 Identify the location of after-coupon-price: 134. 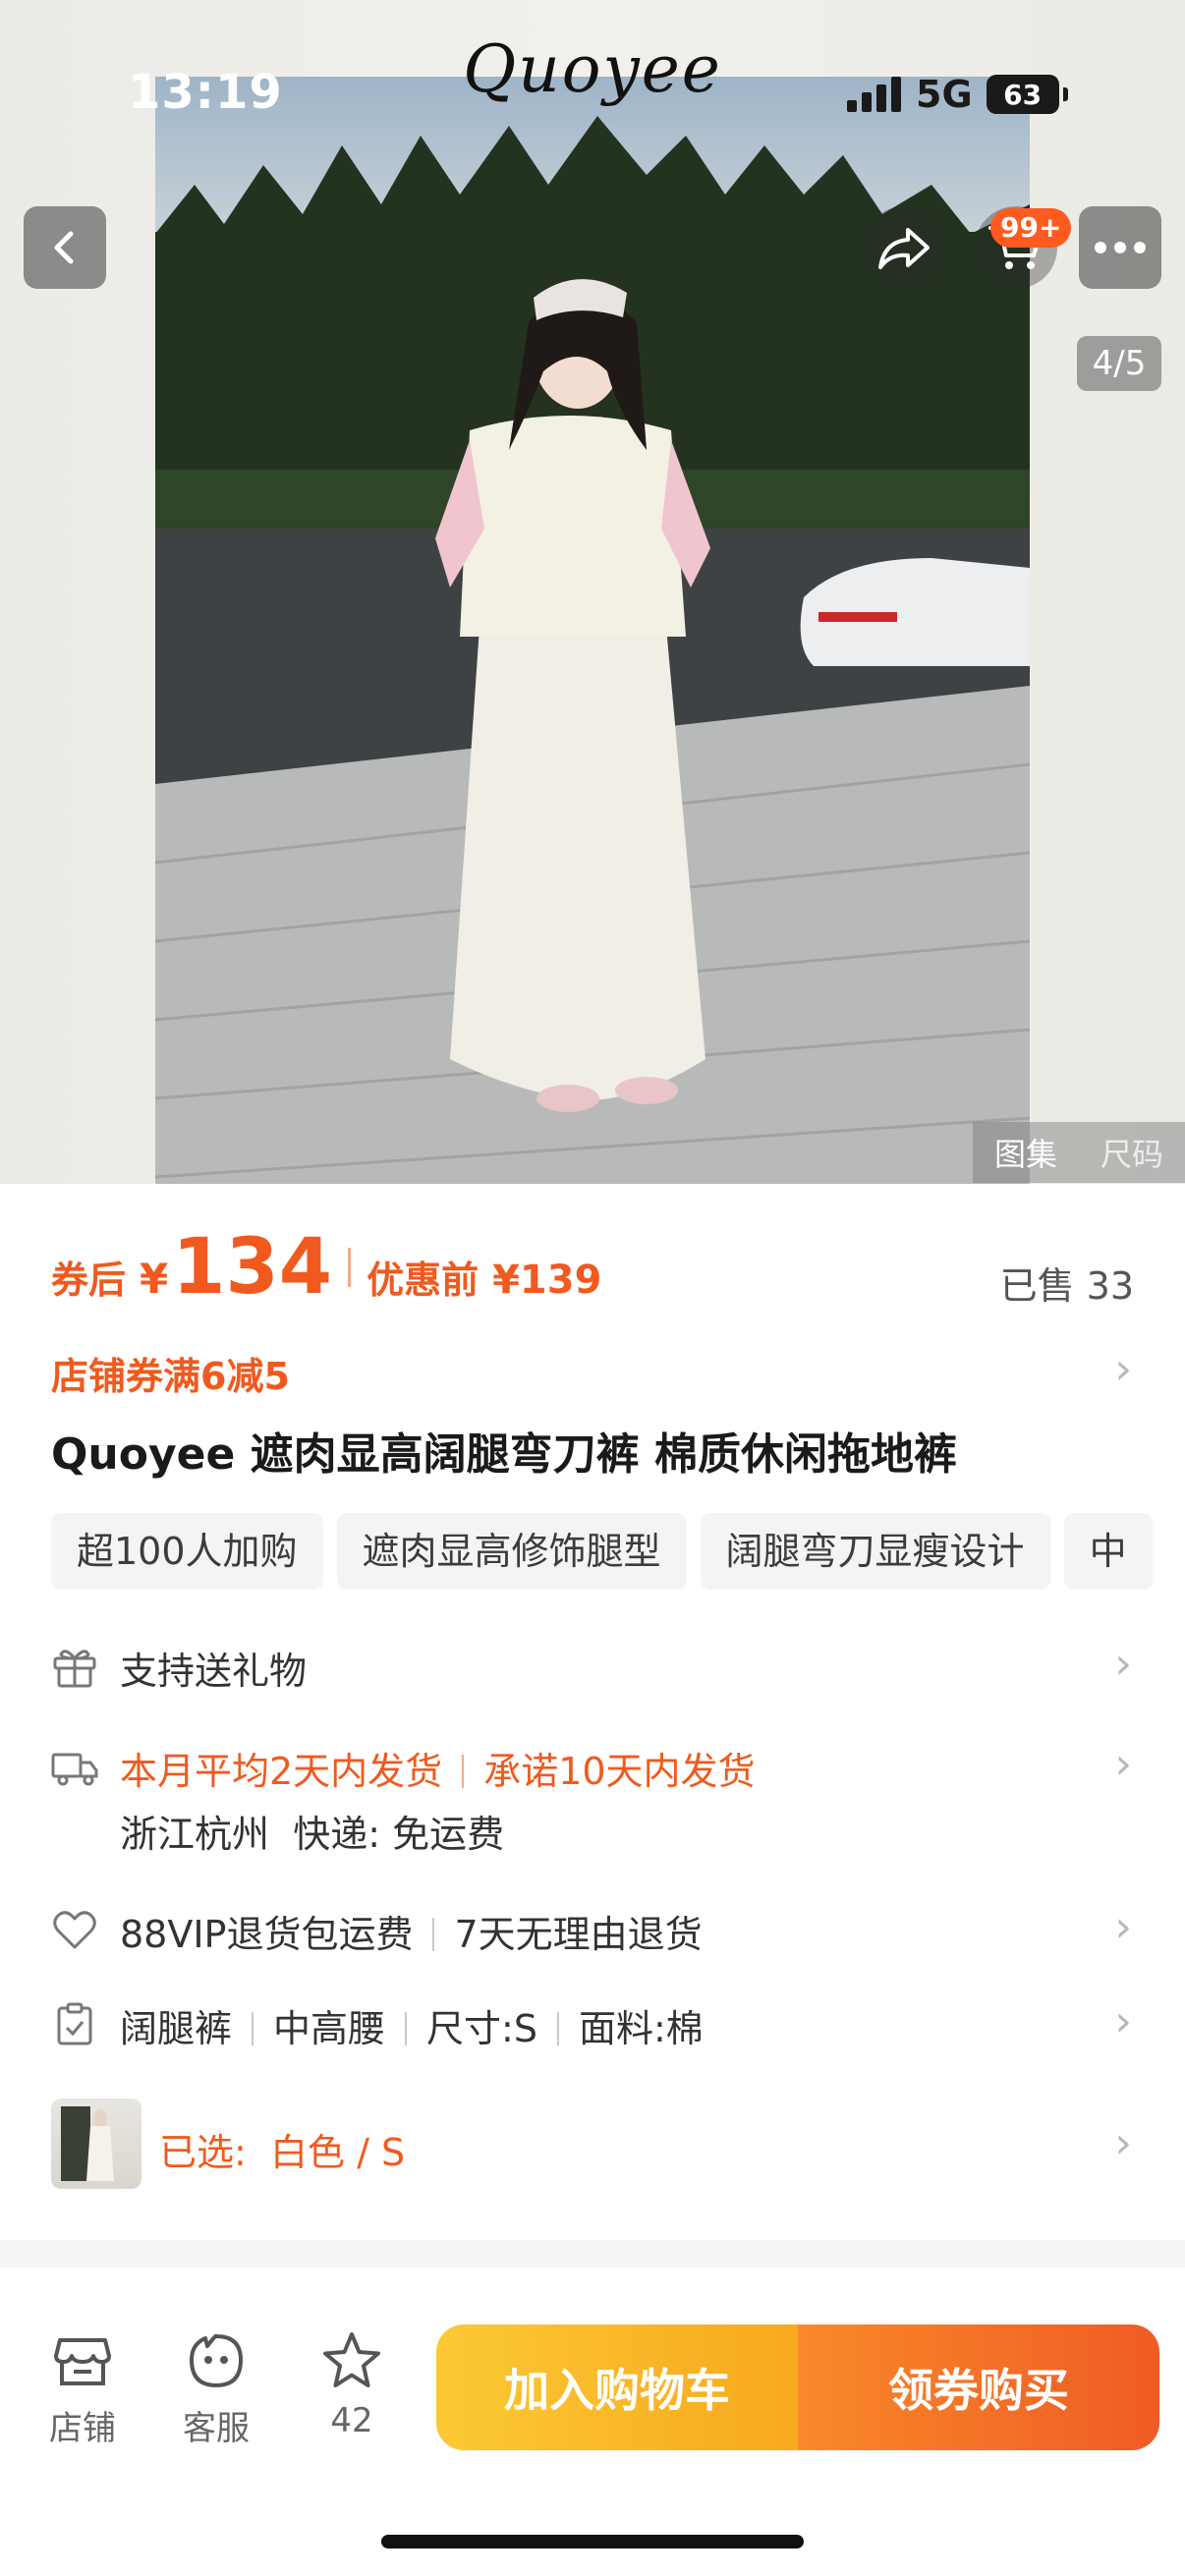
(253, 1267).